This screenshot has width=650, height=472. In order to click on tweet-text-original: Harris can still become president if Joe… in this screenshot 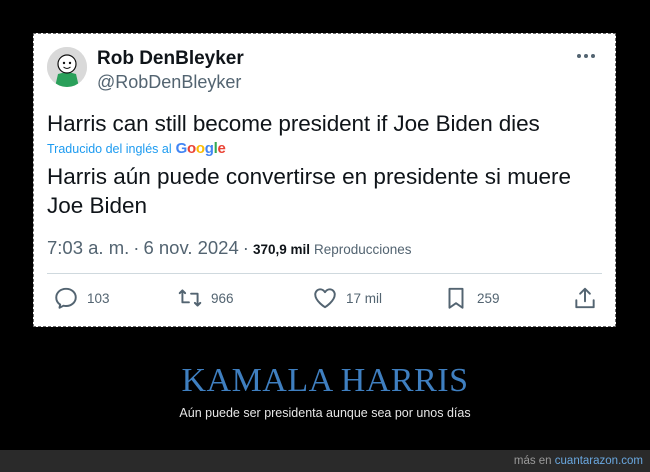, I will do `click(293, 123)`.